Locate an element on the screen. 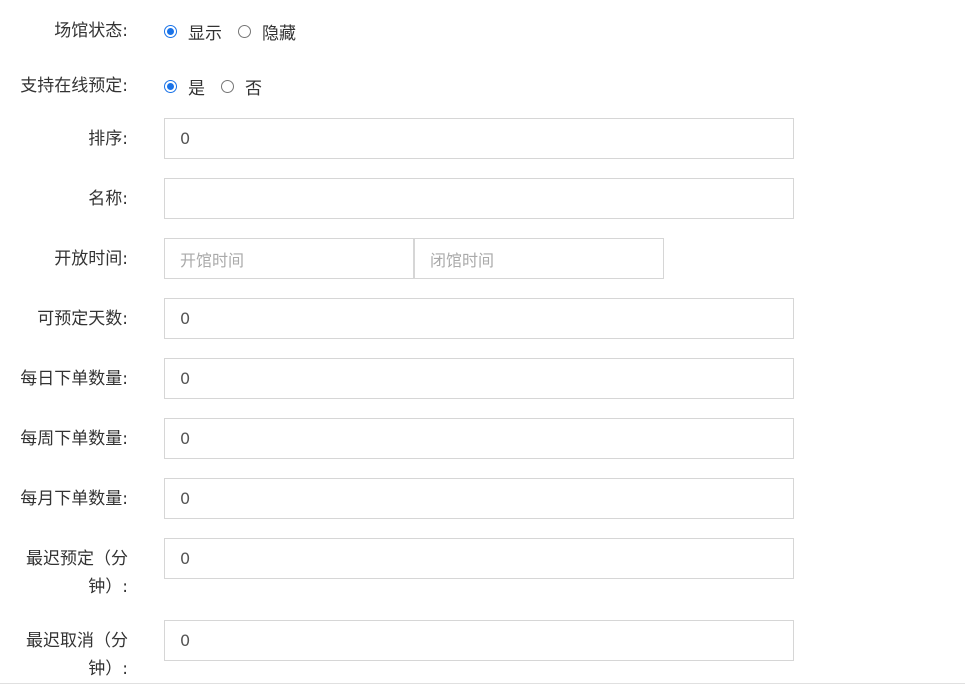 Image resolution: width=965 pixels, height=684 pixels. online-booking-yes-radio: 是 is located at coordinates (184, 86).